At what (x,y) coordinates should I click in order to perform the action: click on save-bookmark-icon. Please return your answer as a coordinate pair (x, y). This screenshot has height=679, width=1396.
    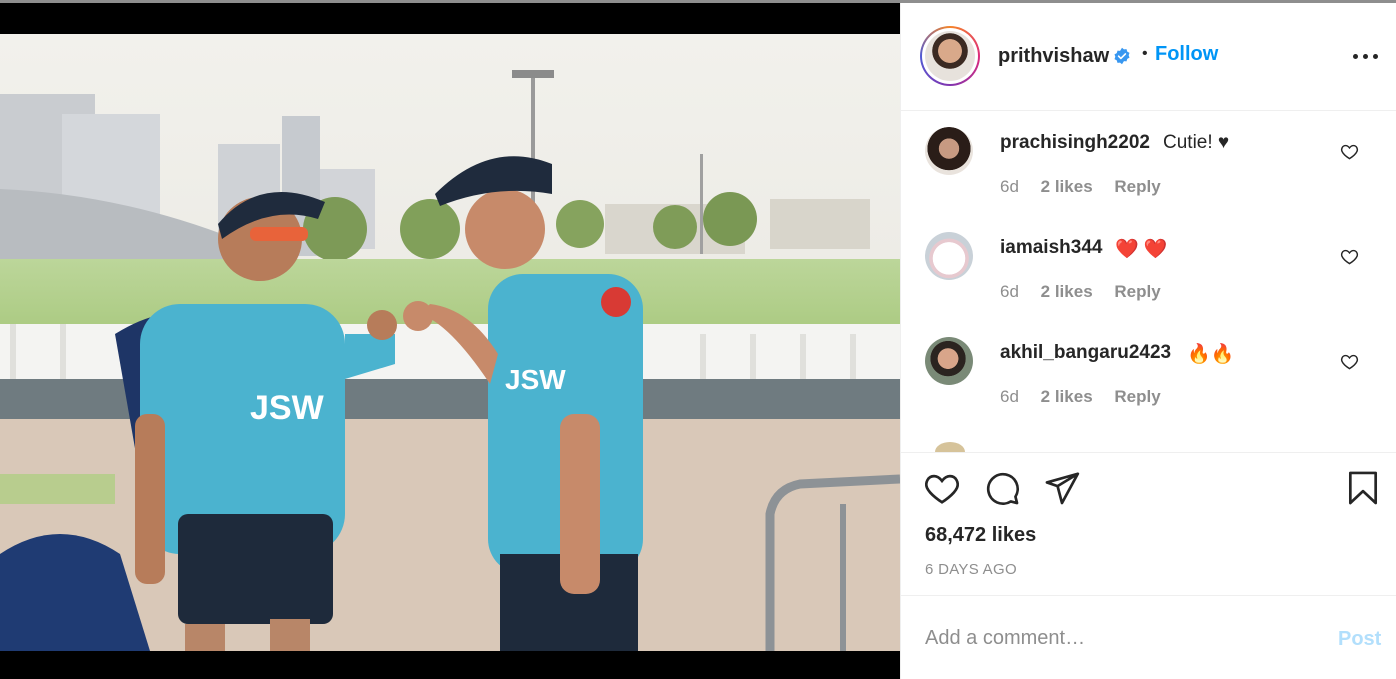
    Looking at the image, I should click on (1363, 488).